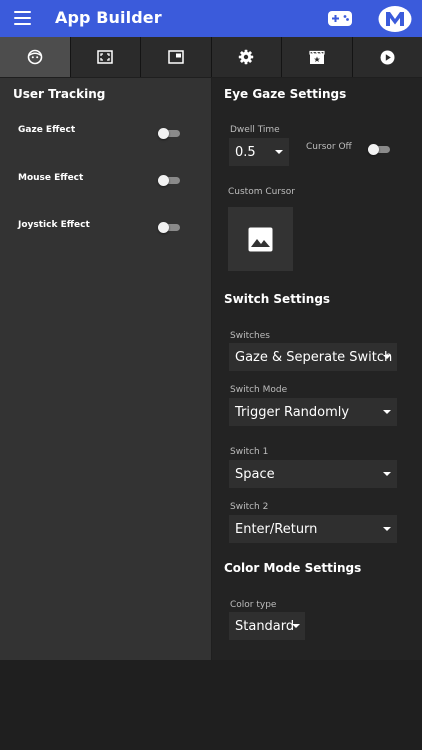 The width and height of the screenshot is (422, 750). What do you see at coordinates (54, 225) in the screenshot?
I see `joystick-effect-label: Joystick Effect` at bounding box center [54, 225].